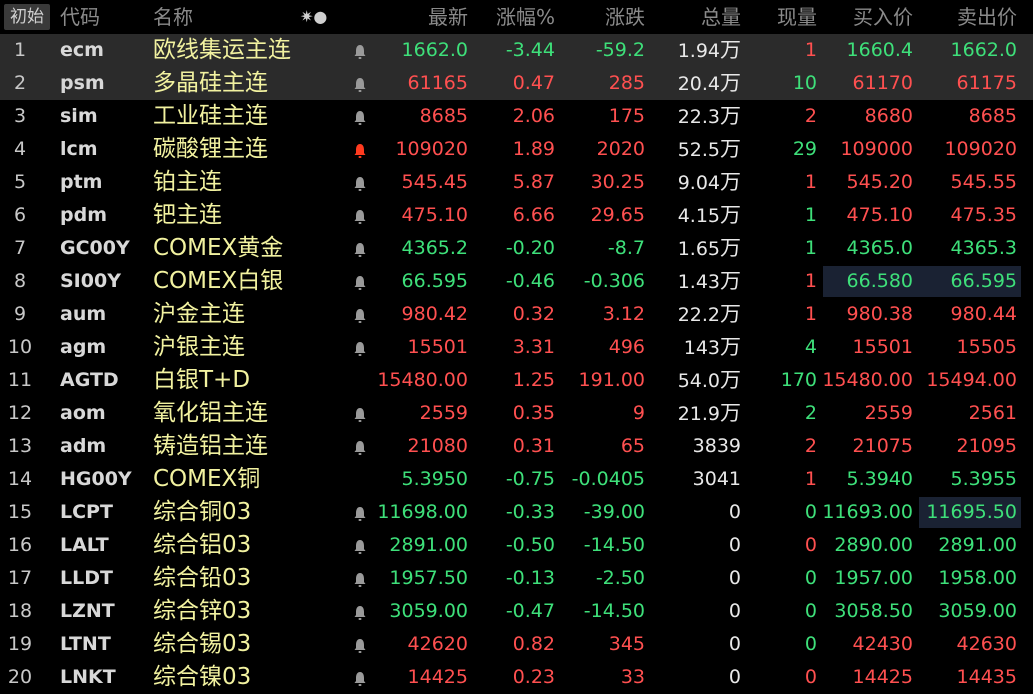  What do you see at coordinates (428, 611) in the screenshot?
I see `last-price: 3059.00` at bounding box center [428, 611].